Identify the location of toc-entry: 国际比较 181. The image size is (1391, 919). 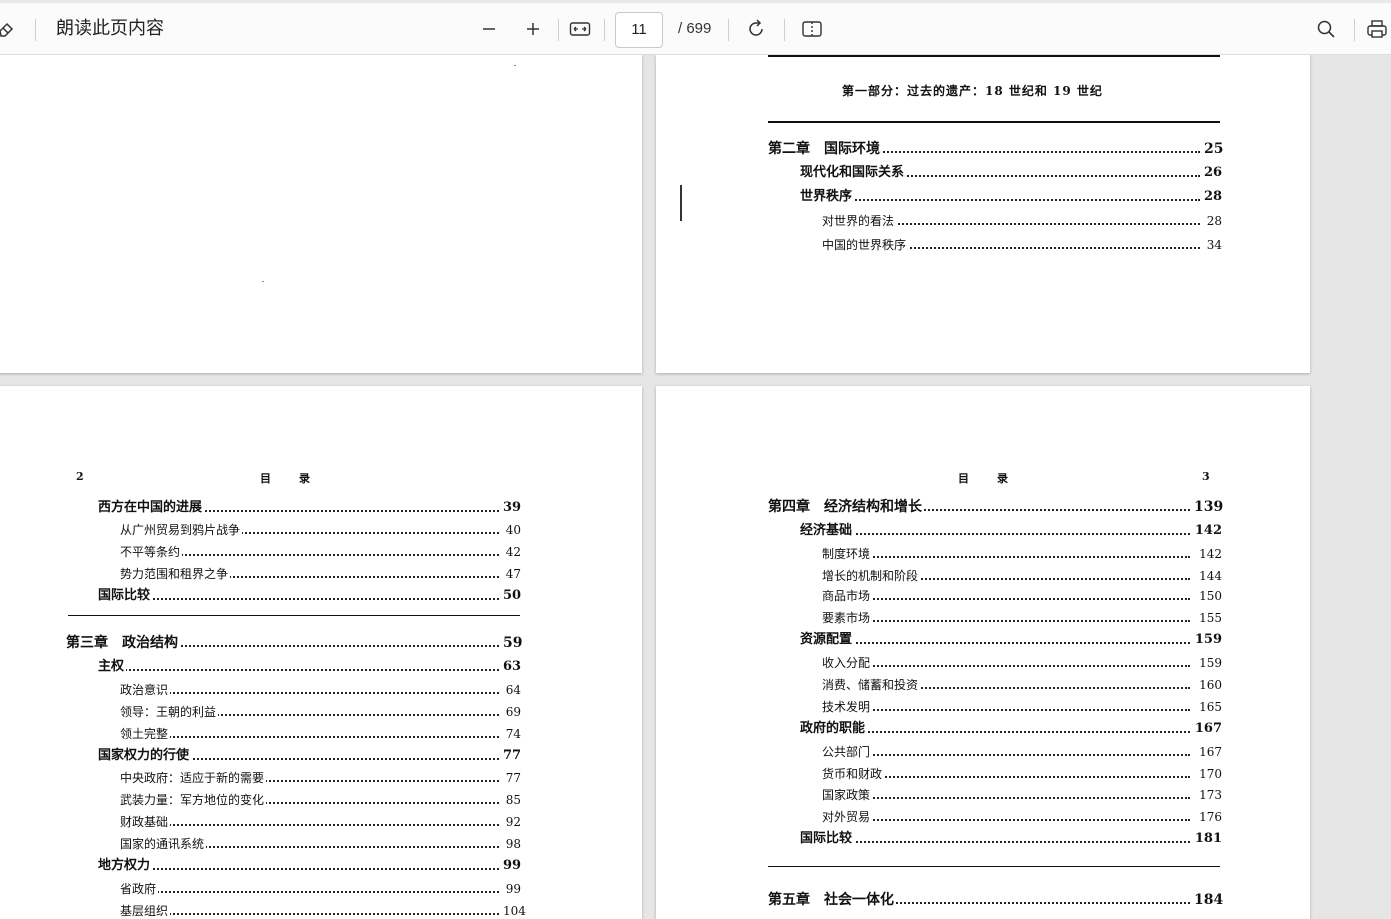
(1011, 839).